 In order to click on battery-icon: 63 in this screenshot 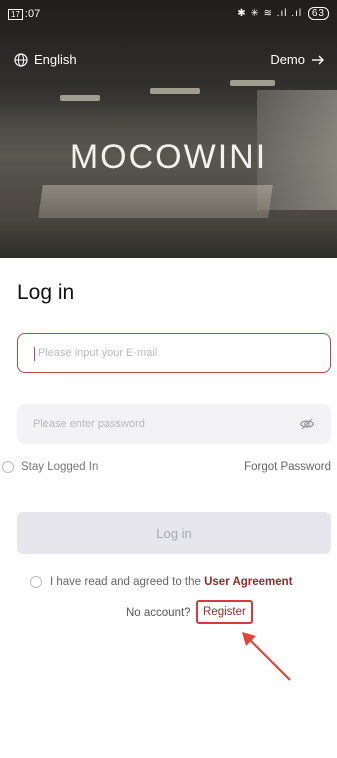, I will do `click(318, 13)`.